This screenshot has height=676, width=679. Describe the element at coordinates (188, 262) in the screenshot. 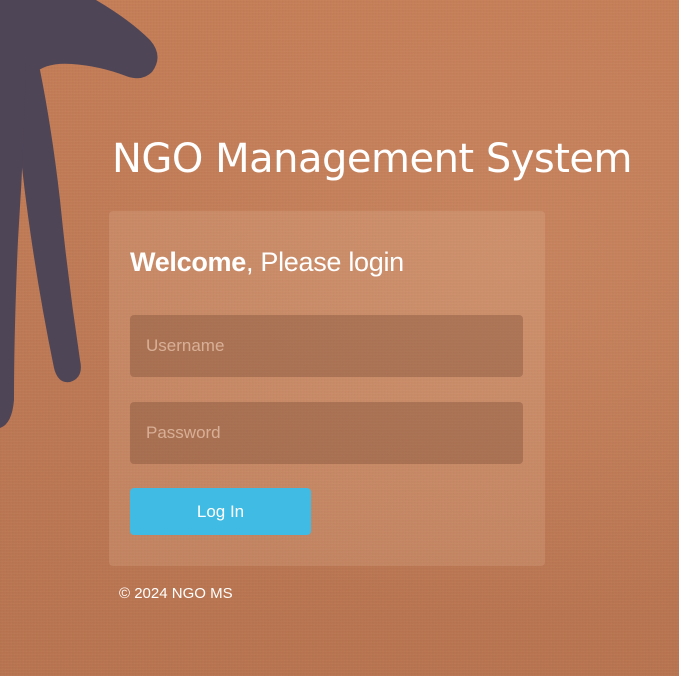

I see `welcome-bold-text: Welcome` at that location.